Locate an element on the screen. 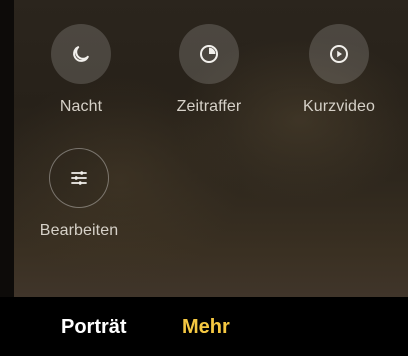 This screenshot has width=408, height=356. mode-night-label: Nacht is located at coordinates (81, 106).